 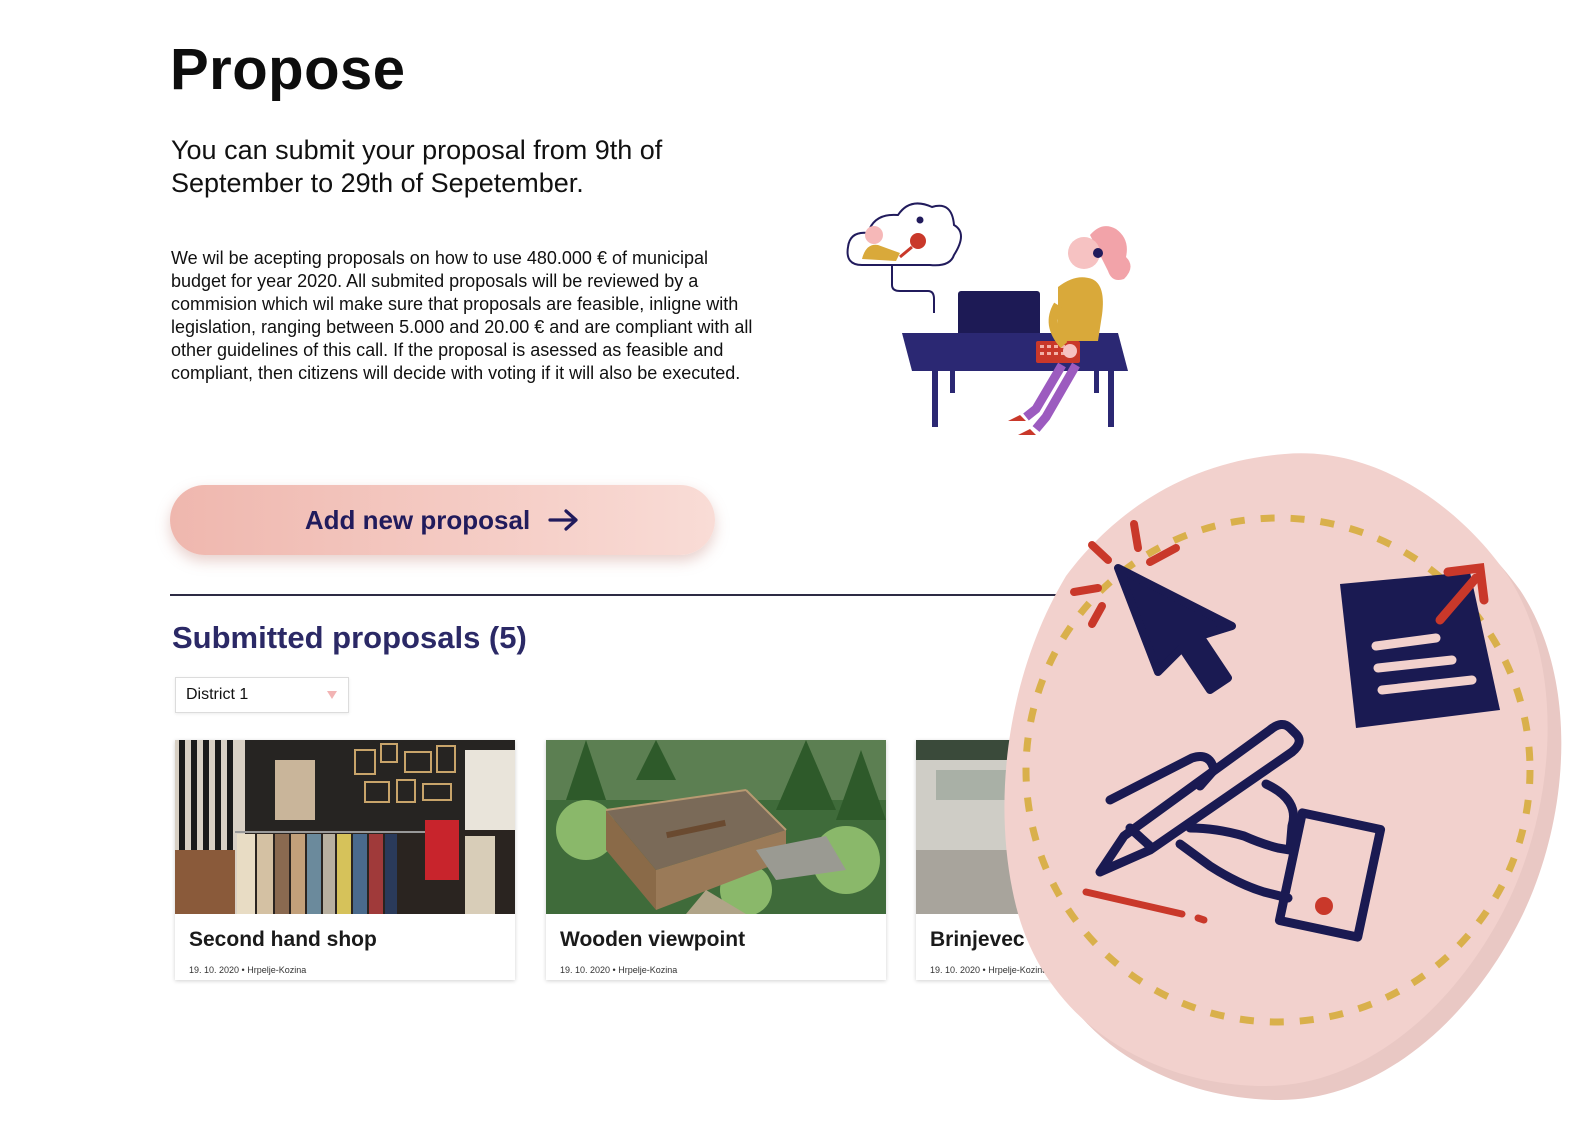 I want to click on proposal-card-title: Wooden viewpoint, so click(x=653, y=939).